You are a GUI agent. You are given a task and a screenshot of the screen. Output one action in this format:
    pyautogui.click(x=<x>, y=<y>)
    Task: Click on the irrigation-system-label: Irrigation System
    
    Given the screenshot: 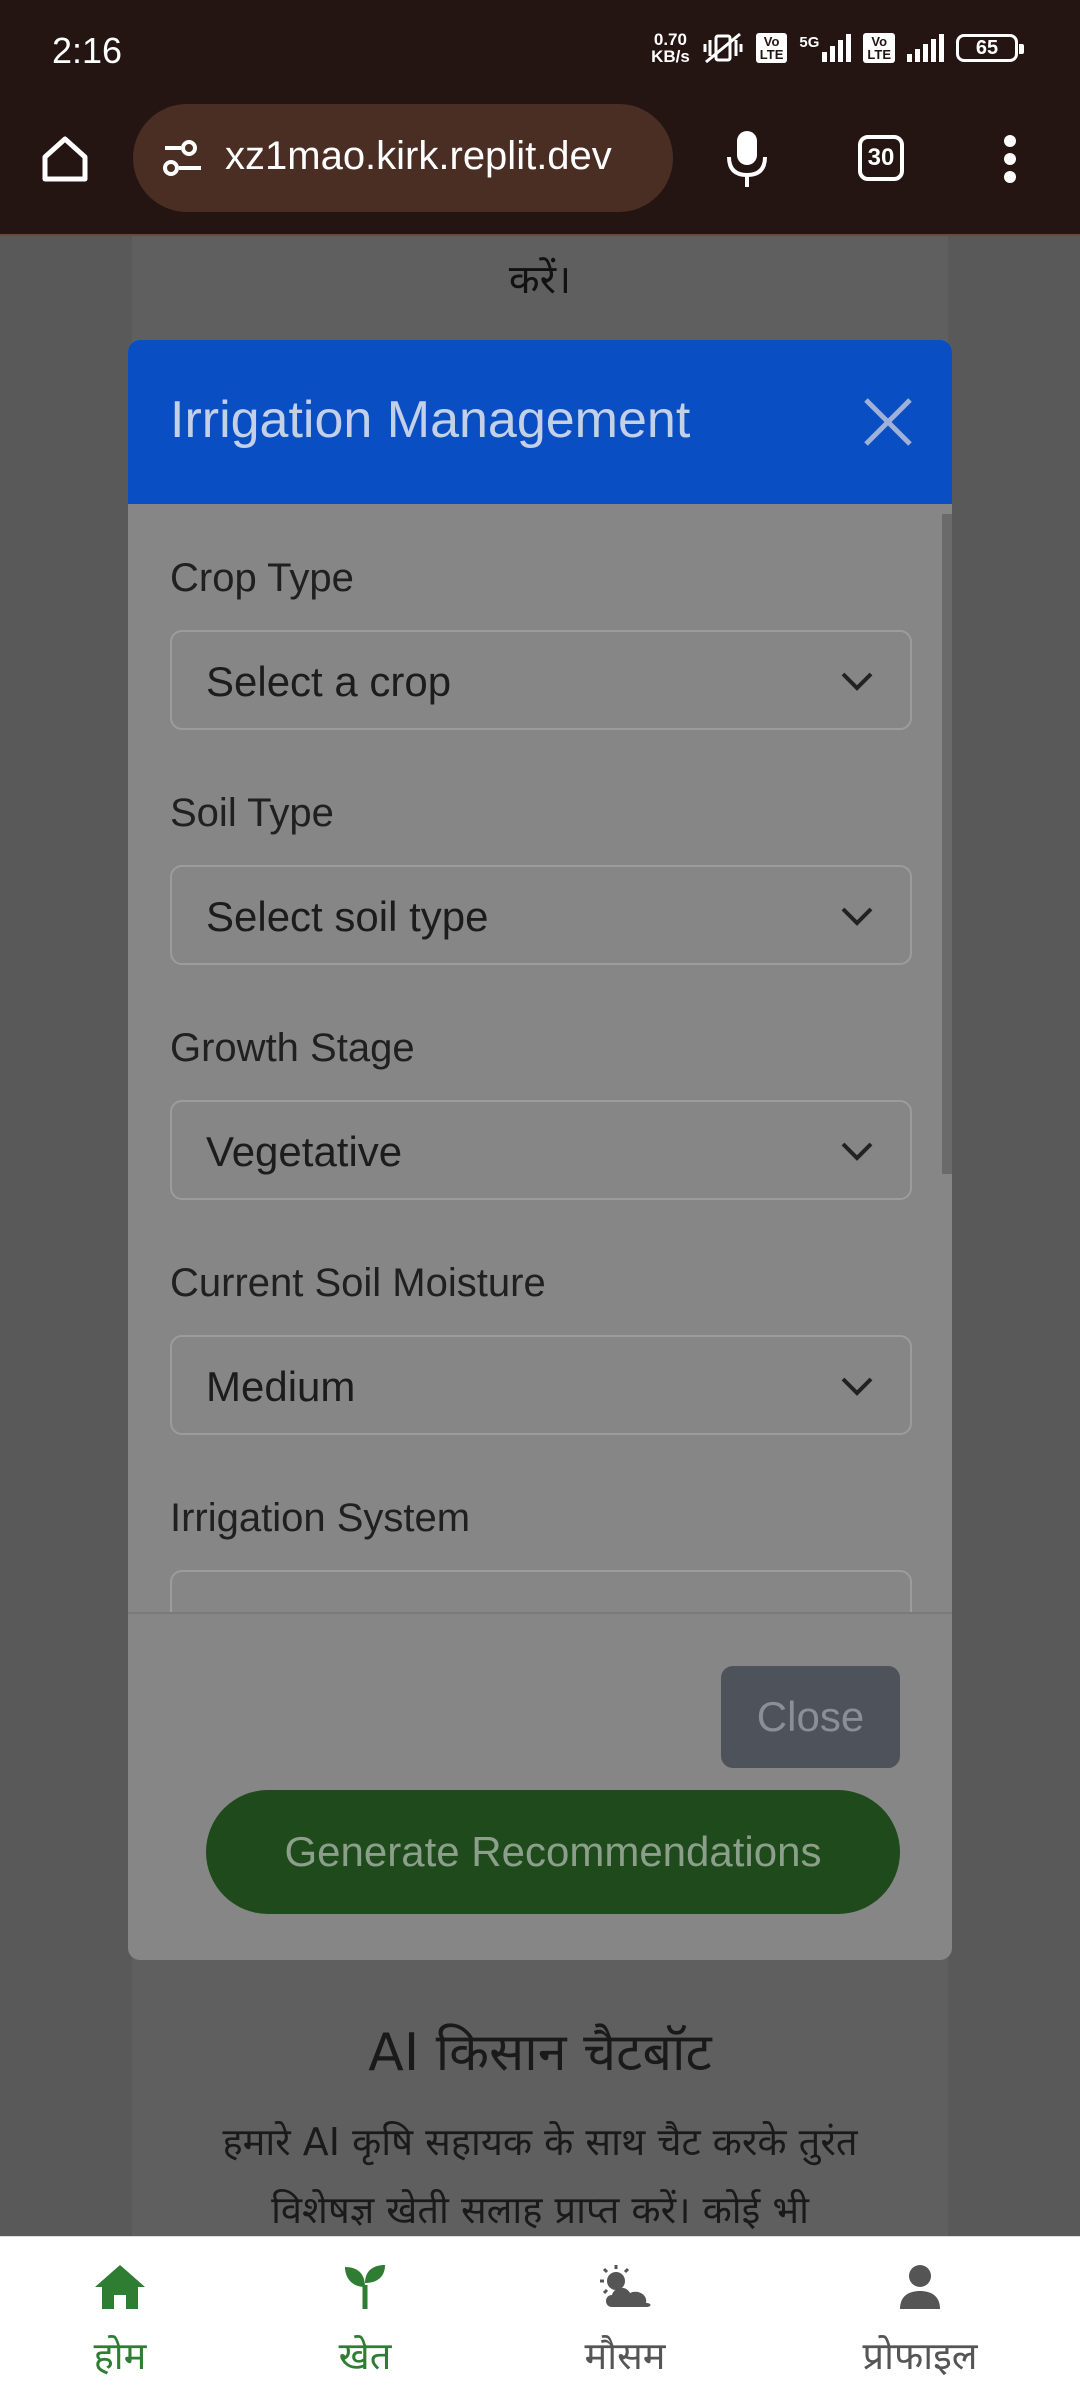 What is the action you would take?
    pyautogui.click(x=320, y=1518)
    